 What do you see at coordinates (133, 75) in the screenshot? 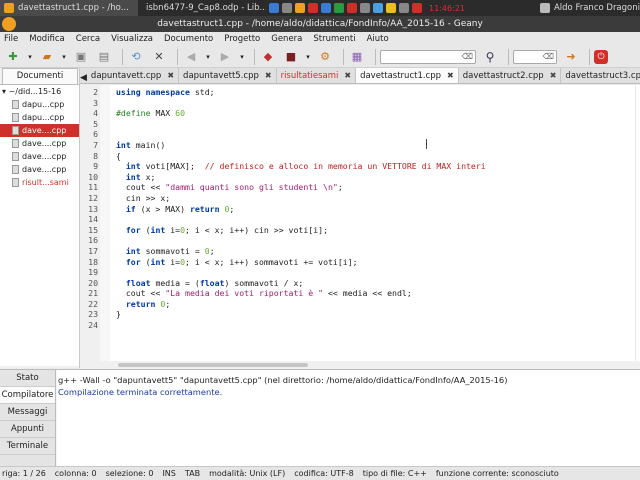
I see `tab-document: dapuntavett.cpp ✖` at bounding box center [133, 75].